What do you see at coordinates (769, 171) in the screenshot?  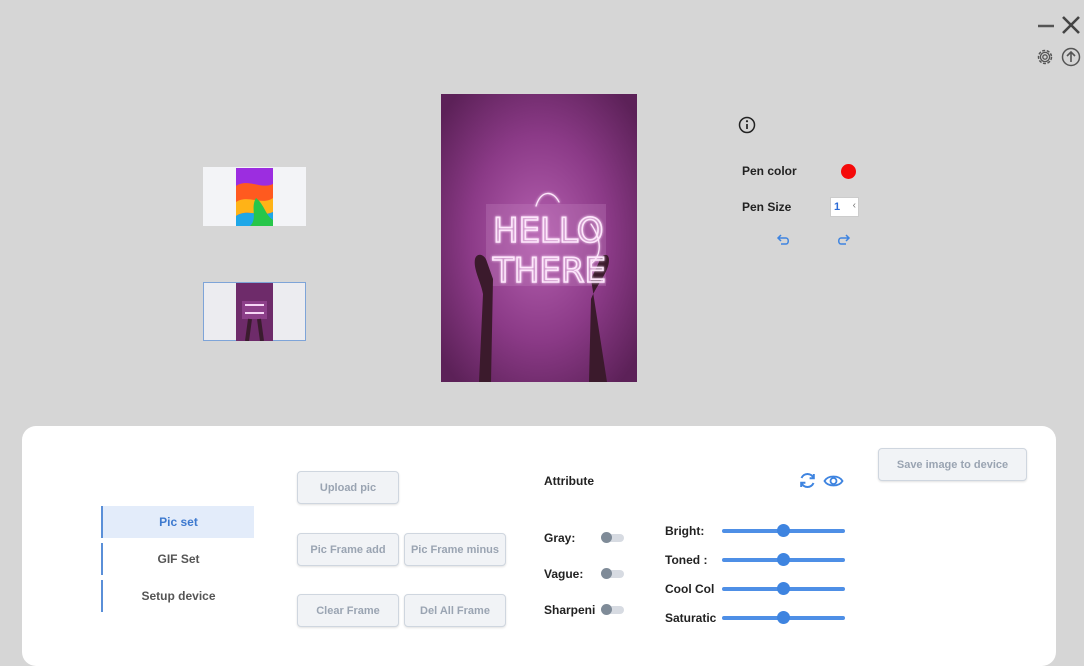 I see `pen-color-label: Pen color` at bounding box center [769, 171].